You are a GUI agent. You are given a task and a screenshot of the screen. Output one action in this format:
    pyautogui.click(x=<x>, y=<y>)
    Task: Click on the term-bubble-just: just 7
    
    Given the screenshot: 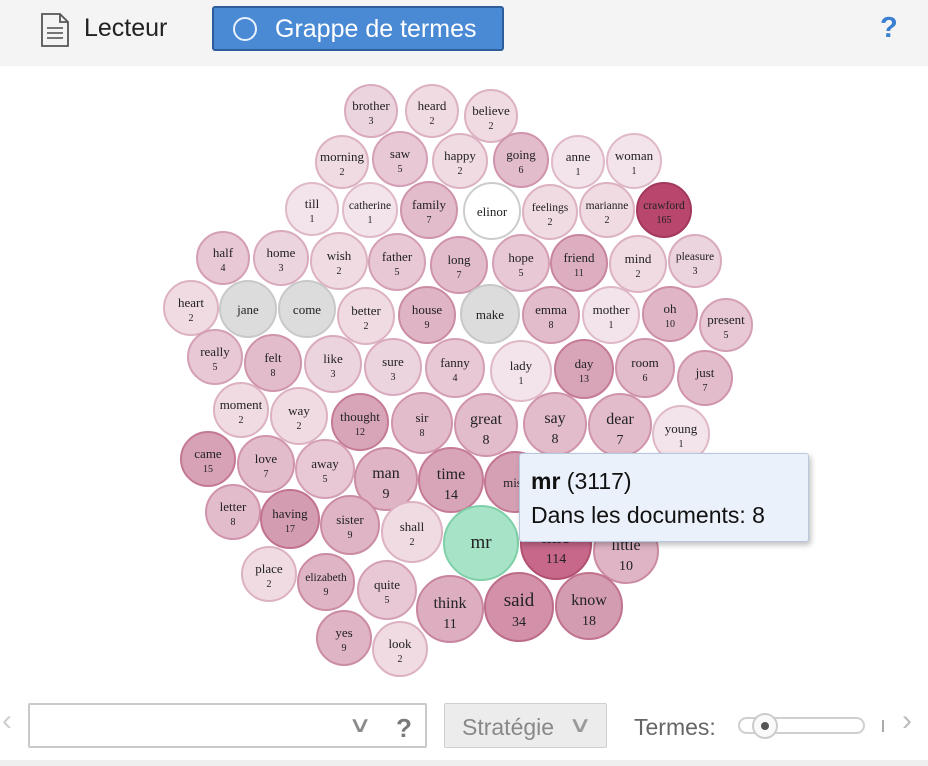 What is the action you would take?
    pyautogui.click(x=705, y=378)
    